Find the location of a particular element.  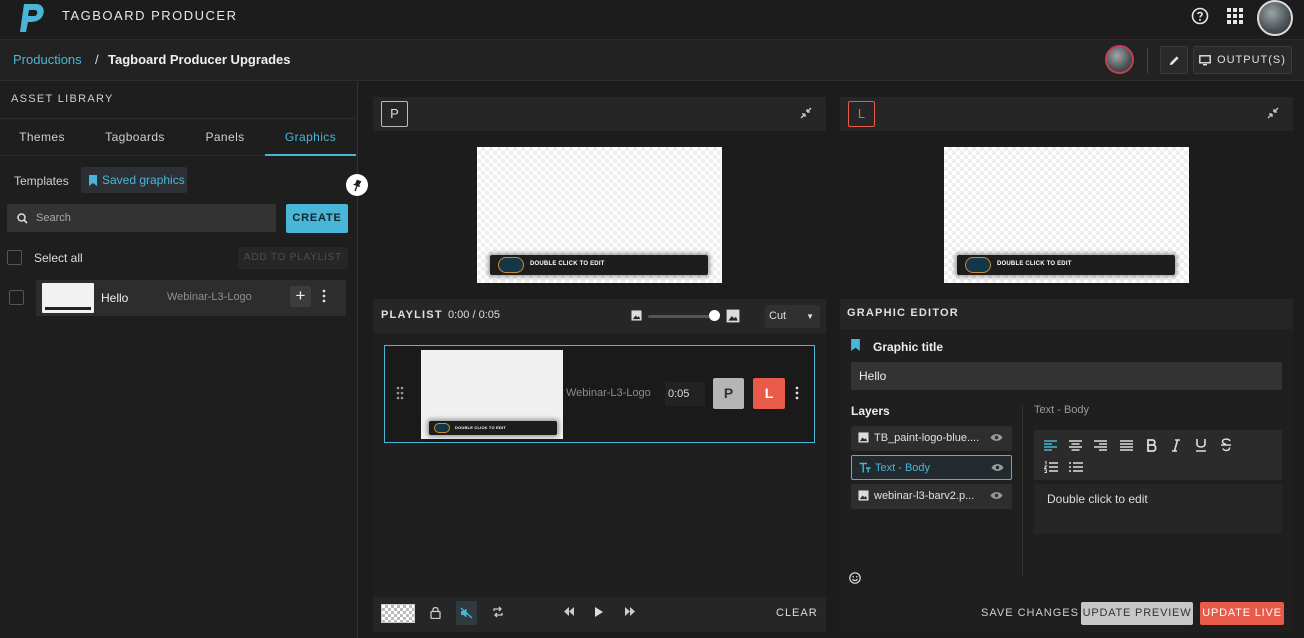

volume-off-icon is located at coordinates (466, 613).